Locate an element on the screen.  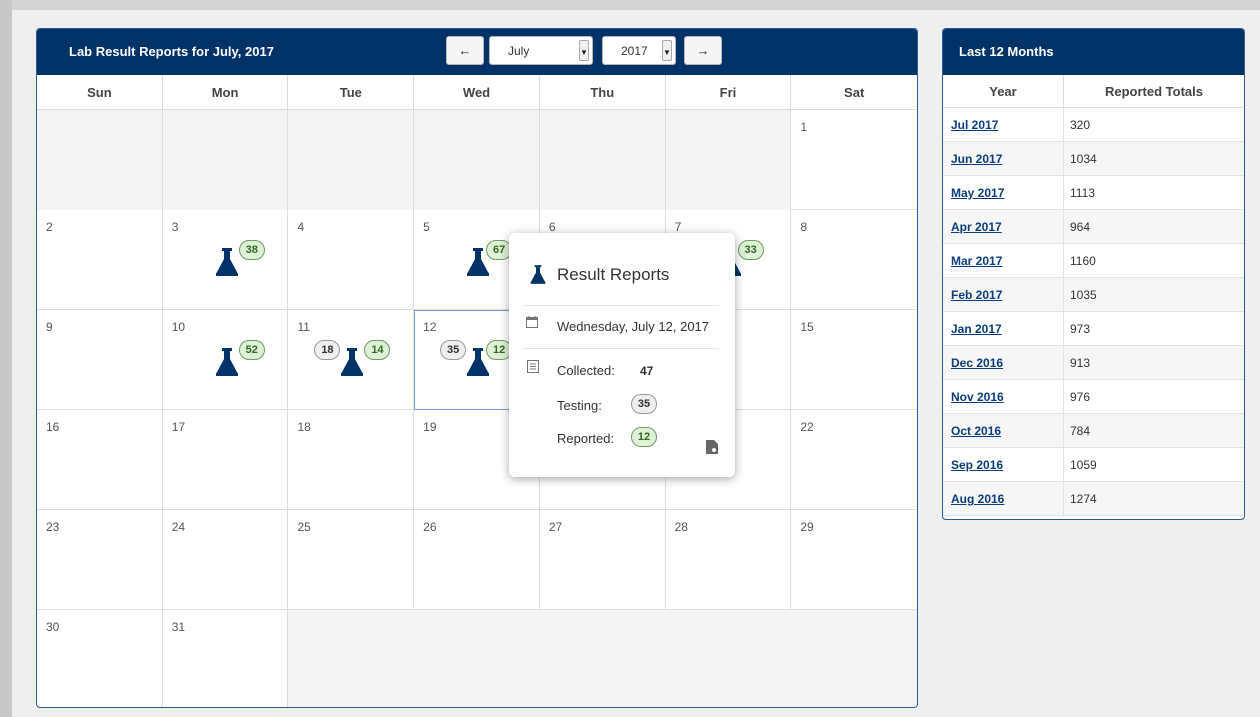
total-cell: 320 is located at coordinates (1080, 125).